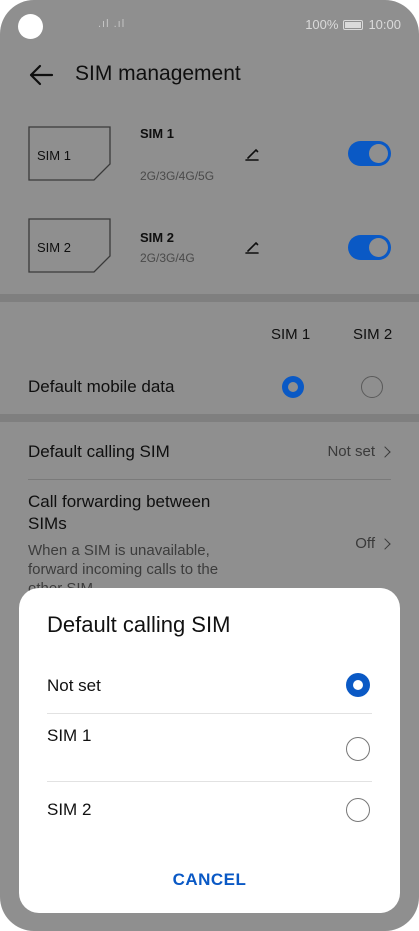 Image resolution: width=419 pixels, height=931 pixels. What do you see at coordinates (358, 685) in the screenshot?
I see `option-radio-selected` at bounding box center [358, 685].